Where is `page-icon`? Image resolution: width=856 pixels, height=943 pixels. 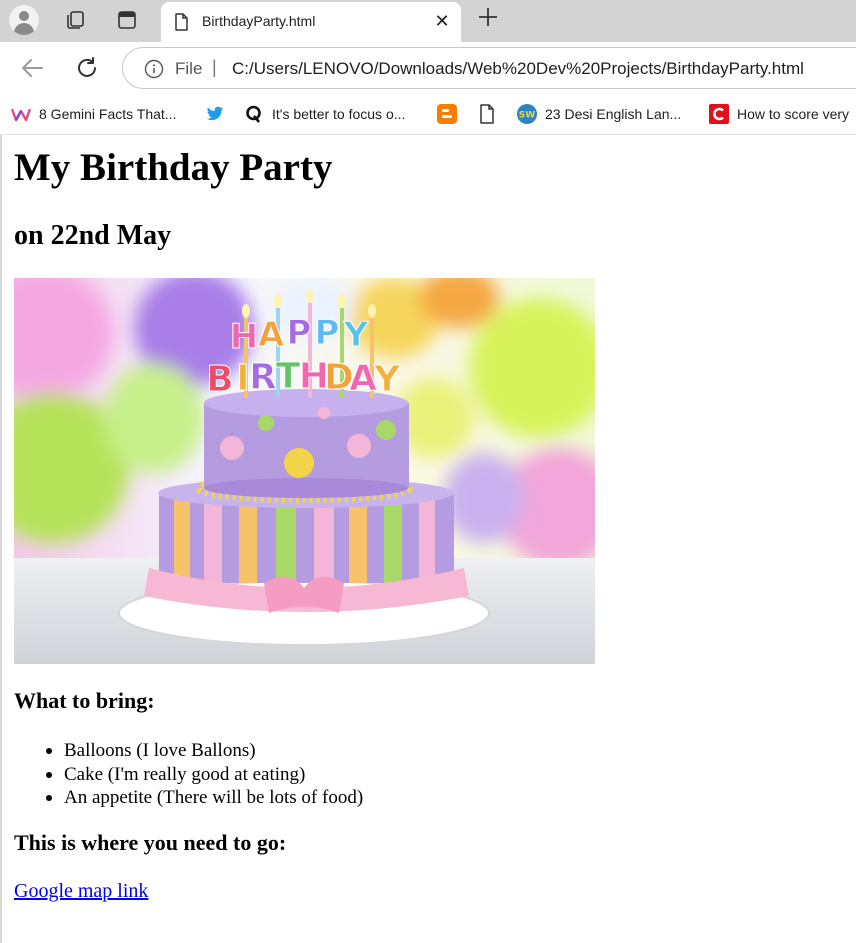 page-icon is located at coordinates (487, 114).